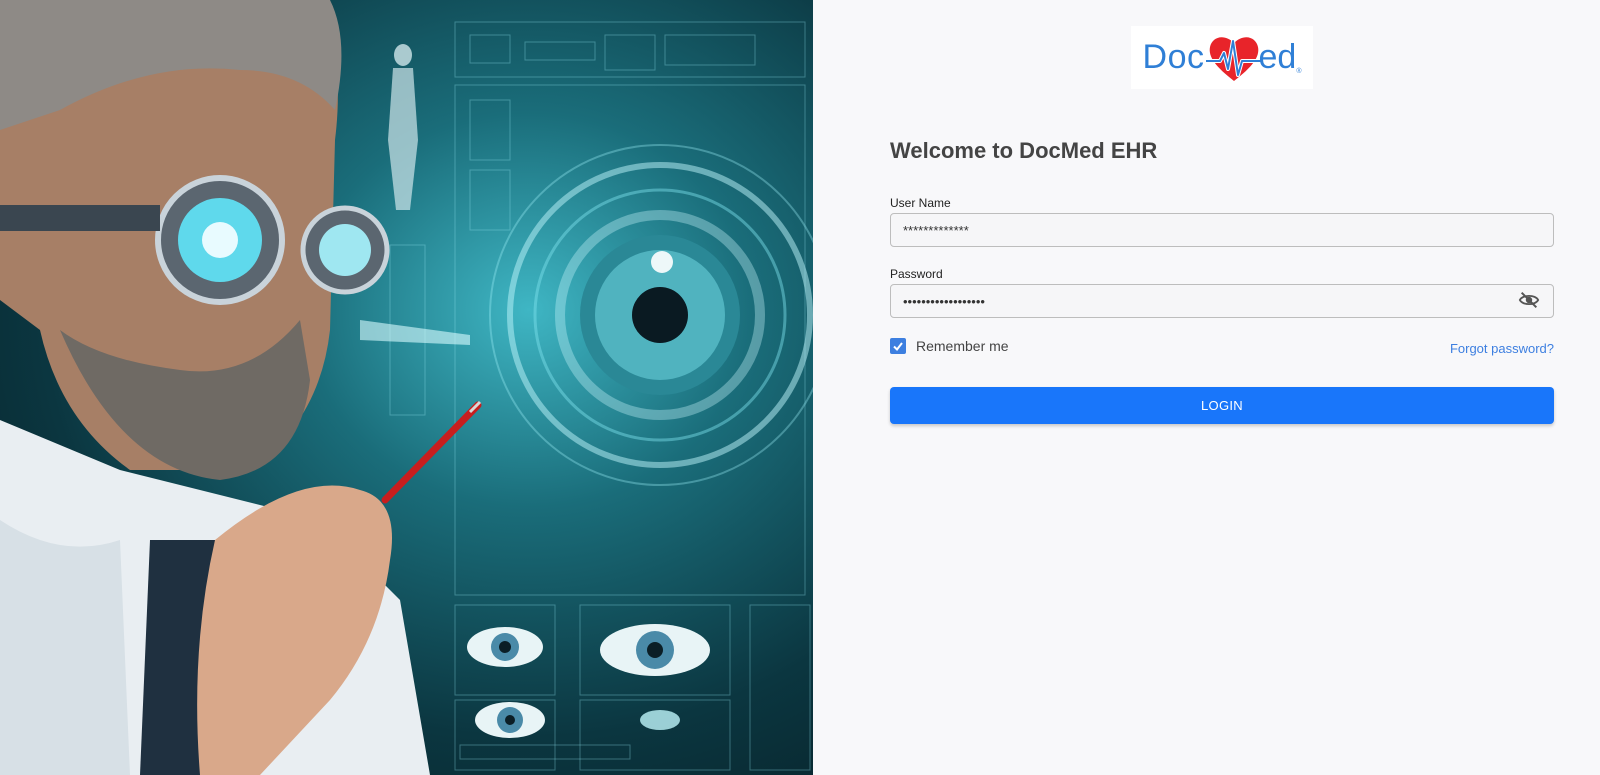 The height and width of the screenshot is (775, 1600). Describe the element at coordinates (1502, 348) in the screenshot. I see `forgot-password-link: Forgot password?` at that location.